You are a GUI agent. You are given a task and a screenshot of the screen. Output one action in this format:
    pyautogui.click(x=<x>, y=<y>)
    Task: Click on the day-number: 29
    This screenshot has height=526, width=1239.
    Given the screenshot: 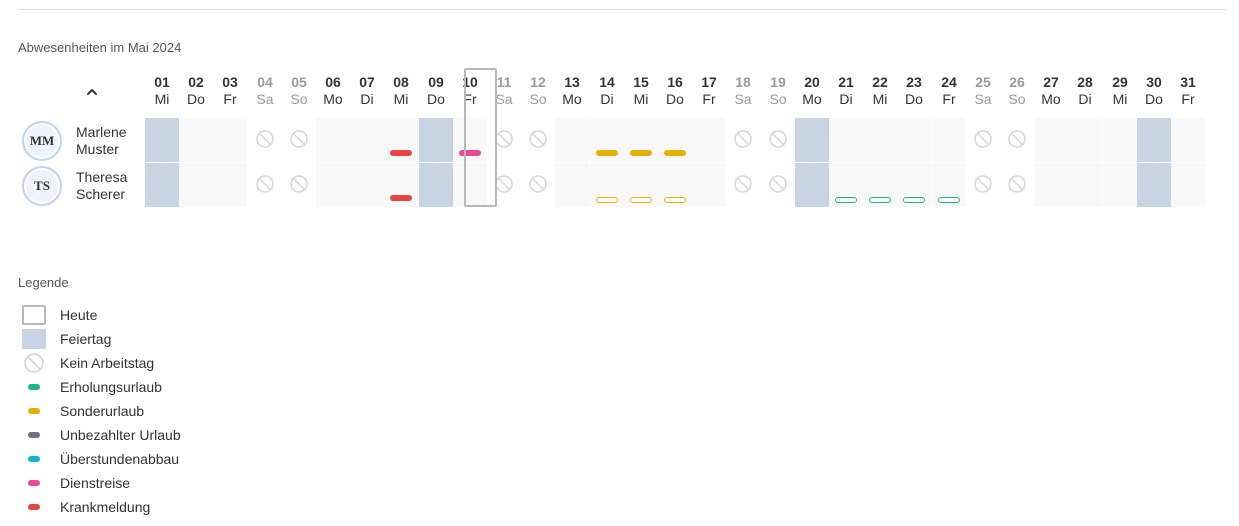 What is the action you would take?
    pyautogui.click(x=1120, y=82)
    